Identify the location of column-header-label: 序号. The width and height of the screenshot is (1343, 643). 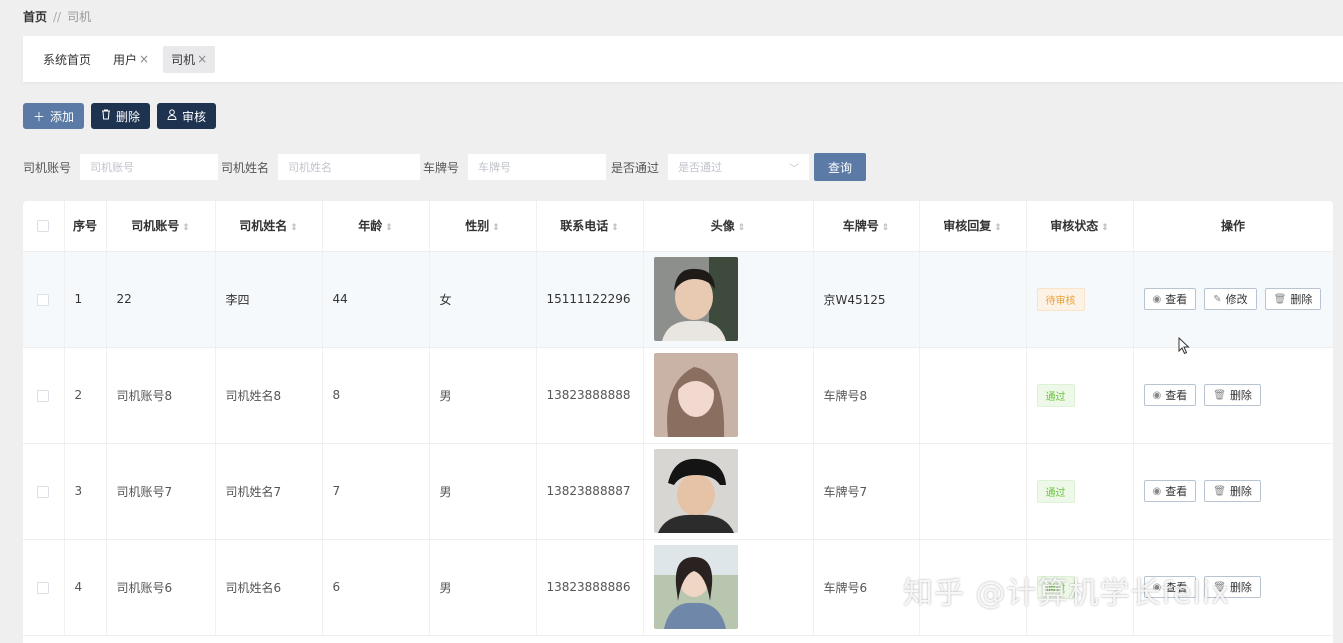
(84, 226).